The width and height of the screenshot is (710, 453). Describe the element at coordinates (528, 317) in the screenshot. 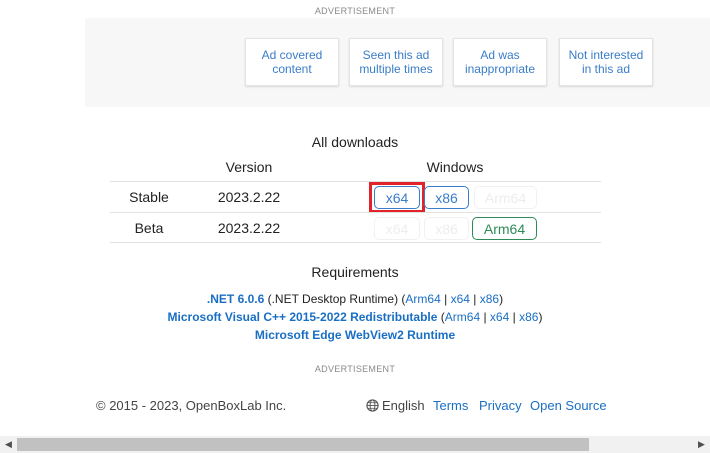

I see `vcredist-x86-link: x86` at that location.